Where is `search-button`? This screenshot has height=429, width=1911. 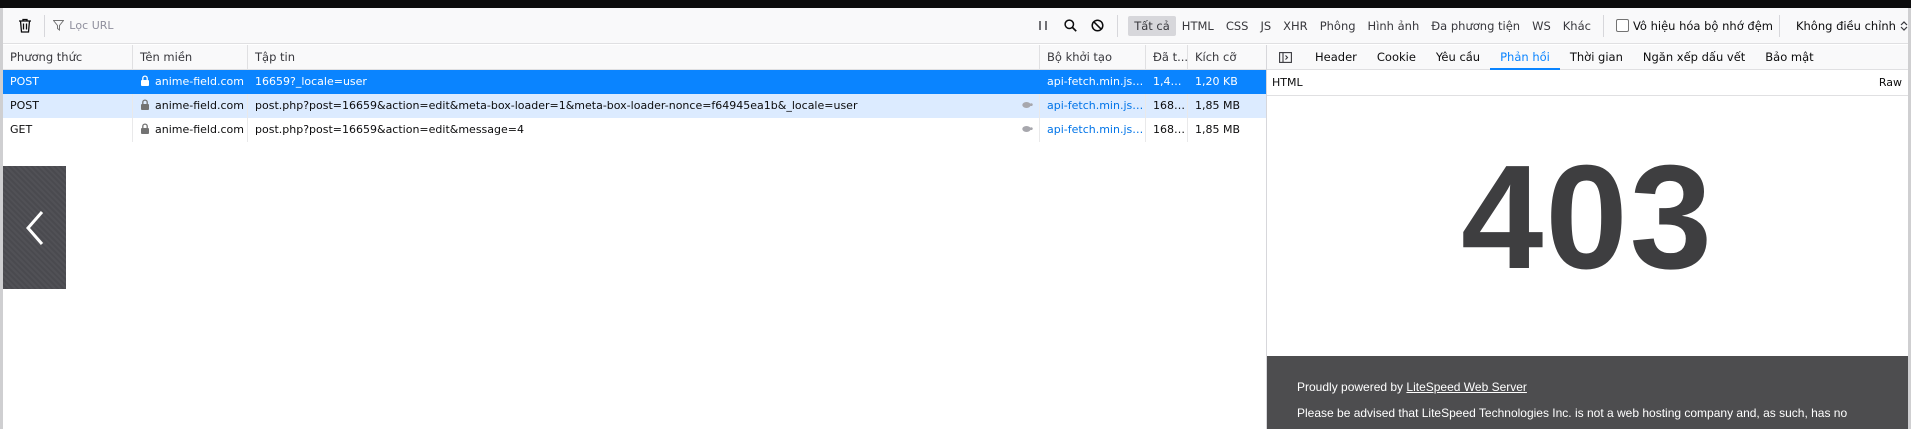
search-button is located at coordinates (1070, 26).